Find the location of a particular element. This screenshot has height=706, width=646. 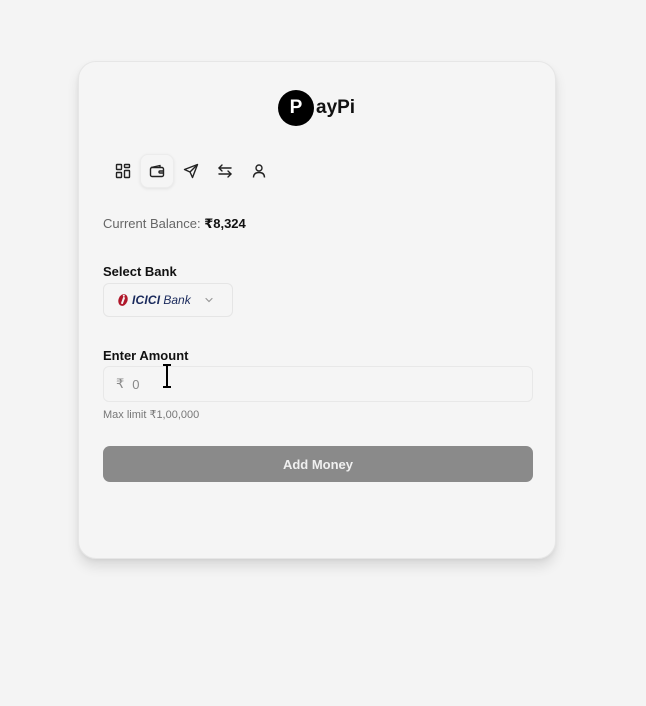

app-logo: P ayPi is located at coordinates (316, 108).